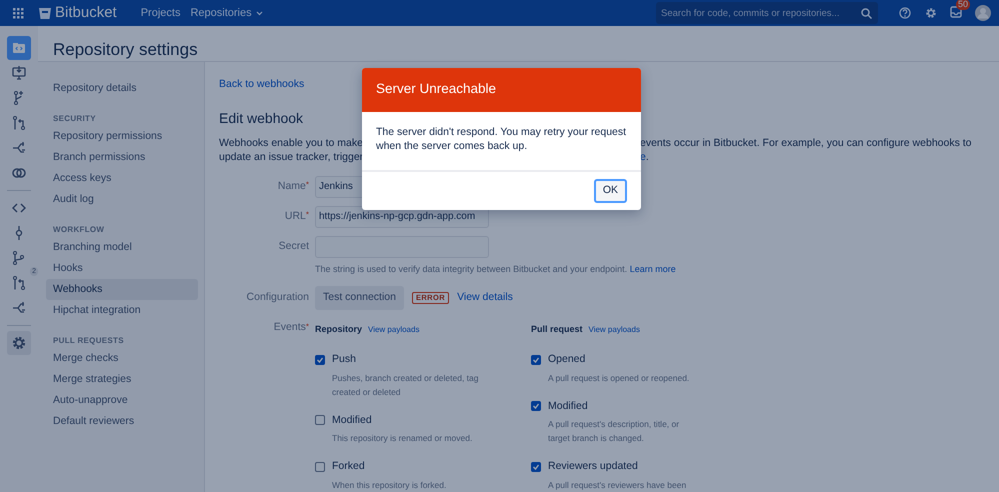 This screenshot has width=999, height=492. I want to click on learn-more-link: Learn more, so click(653, 269).